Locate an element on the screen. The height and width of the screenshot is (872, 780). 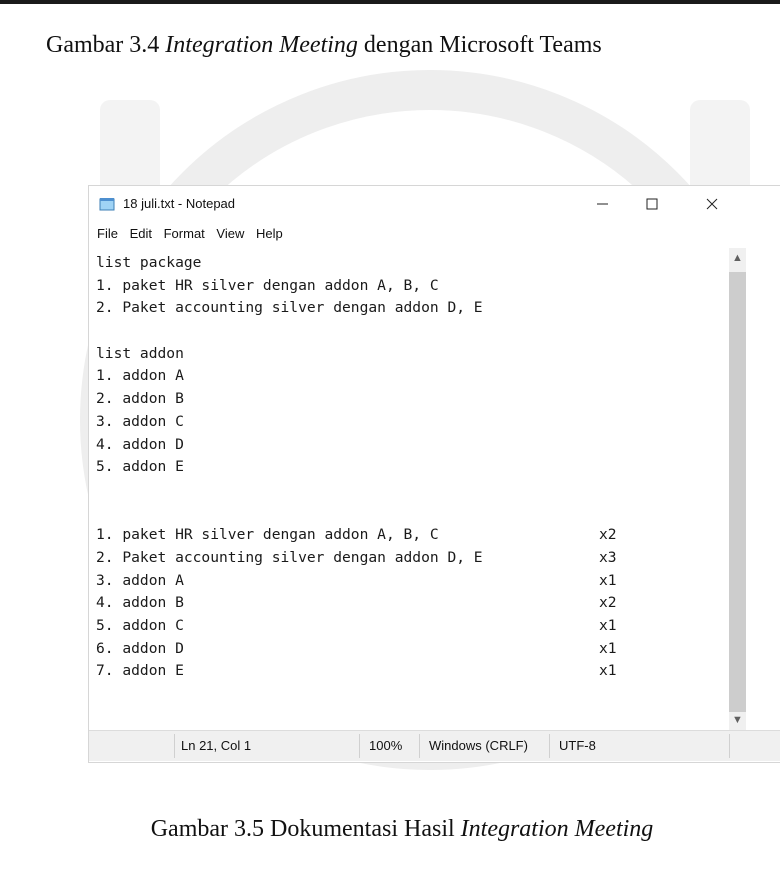
line-text: 2. addon B is located at coordinates (140, 399).